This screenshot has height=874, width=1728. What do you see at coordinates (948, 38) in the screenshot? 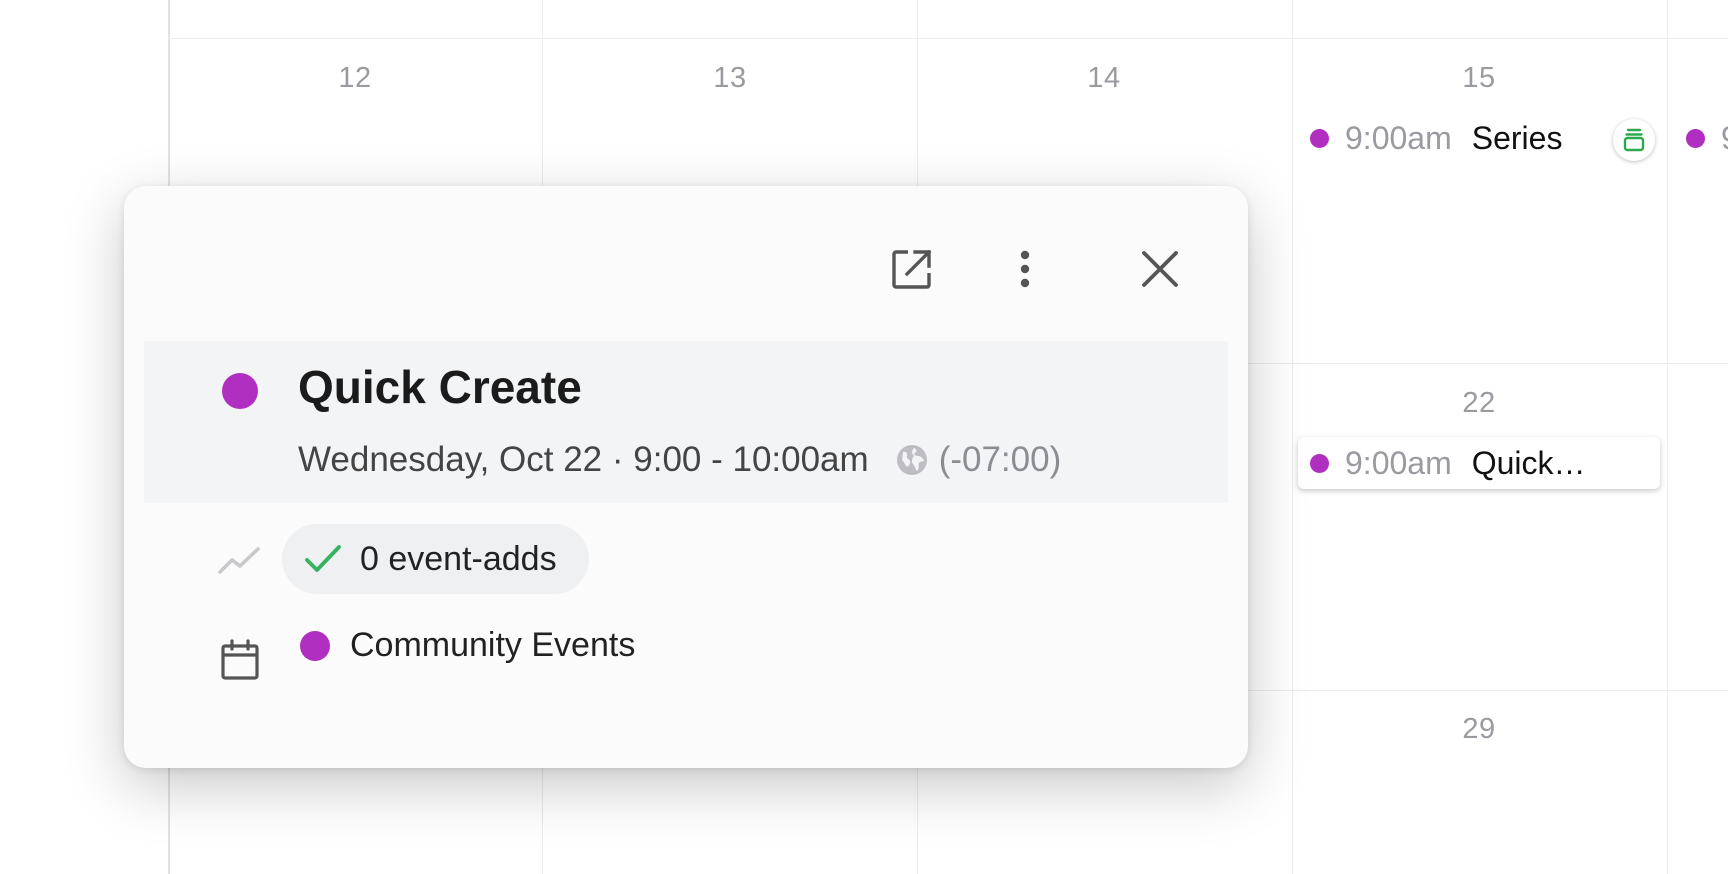
I see `grid-row-divider` at bounding box center [948, 38].